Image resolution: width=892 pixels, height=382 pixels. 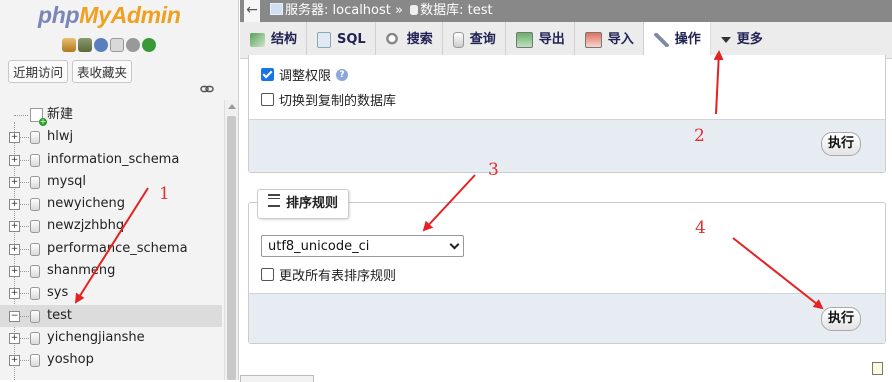 What do you see at coordinates (59, 315) in the screenshot?
I see `database-name: test` at bounding box center [59, 315].